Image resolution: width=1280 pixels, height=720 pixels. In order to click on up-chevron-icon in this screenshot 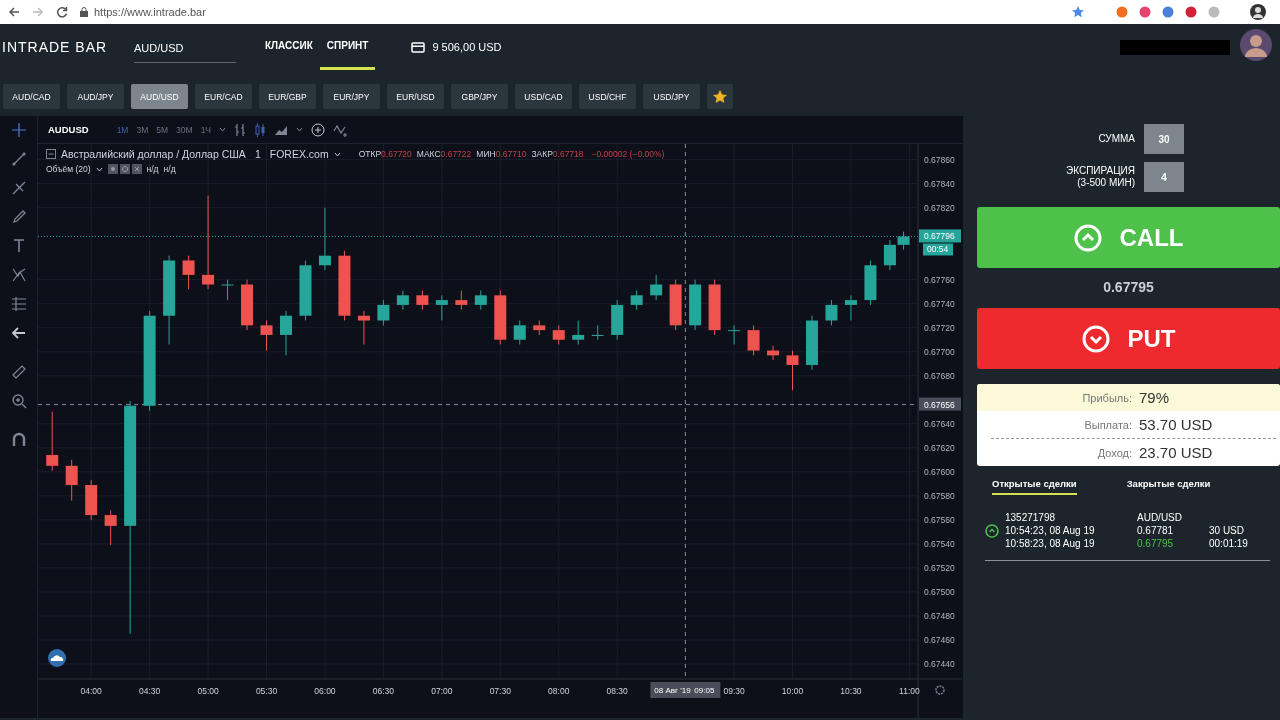, I will do `click(1087, 237)`.